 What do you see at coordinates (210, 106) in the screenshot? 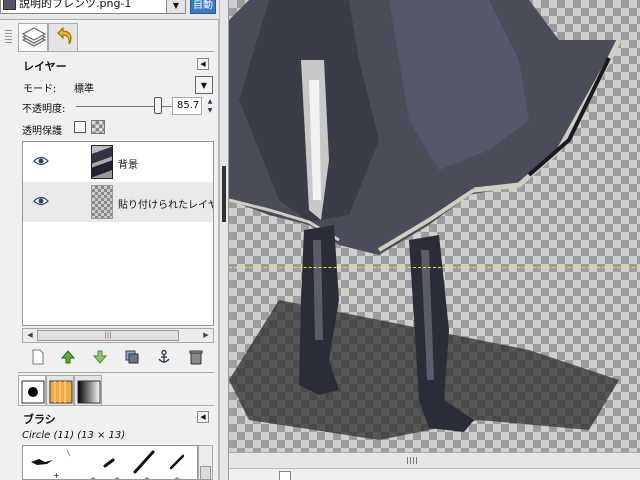
I see `opacity-spinner: ▲ ▼` at bounding box center [210, 106].